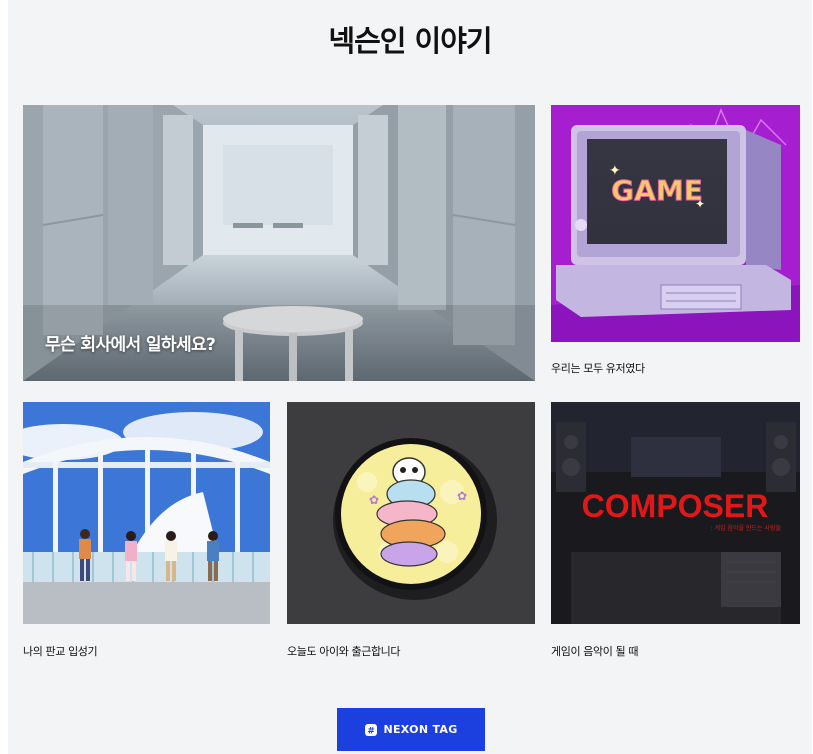  I want to click on story-card-composer: COMPOSER : 게임 음악을 만드는 사람들, so click(675, 513).